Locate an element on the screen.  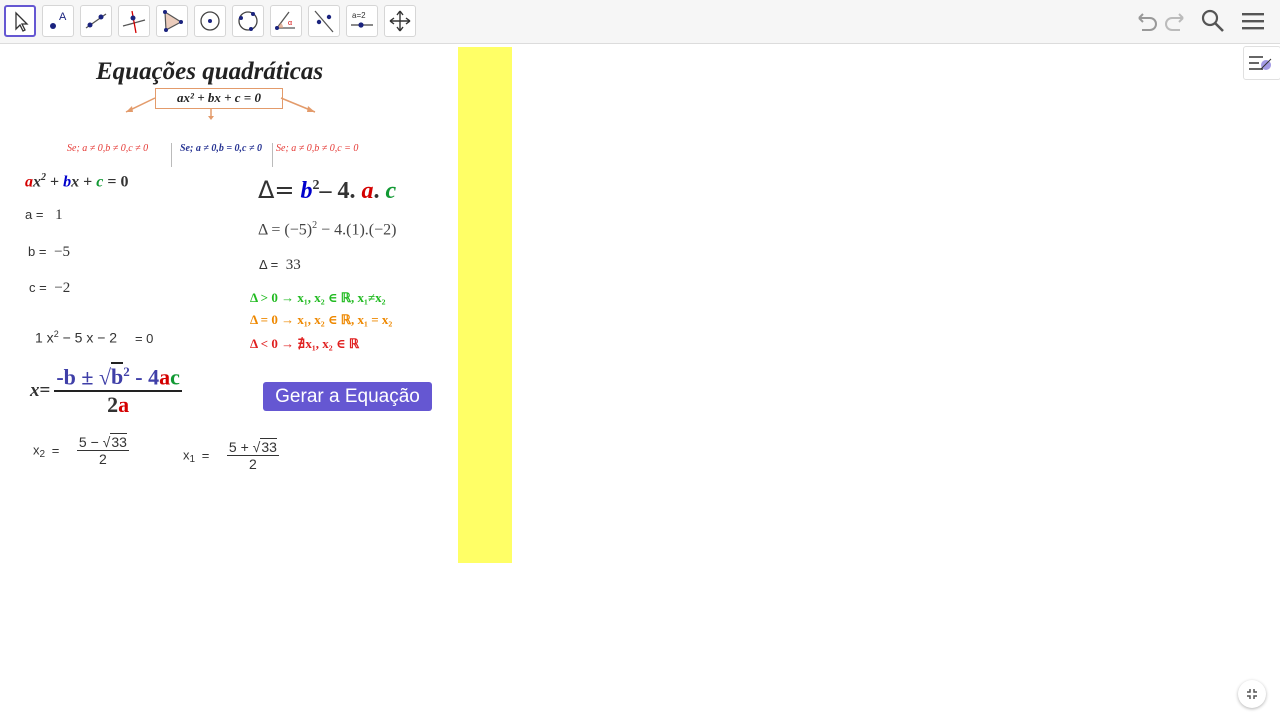
bh-minus4: - 4 is located at coordinates (144, 377).